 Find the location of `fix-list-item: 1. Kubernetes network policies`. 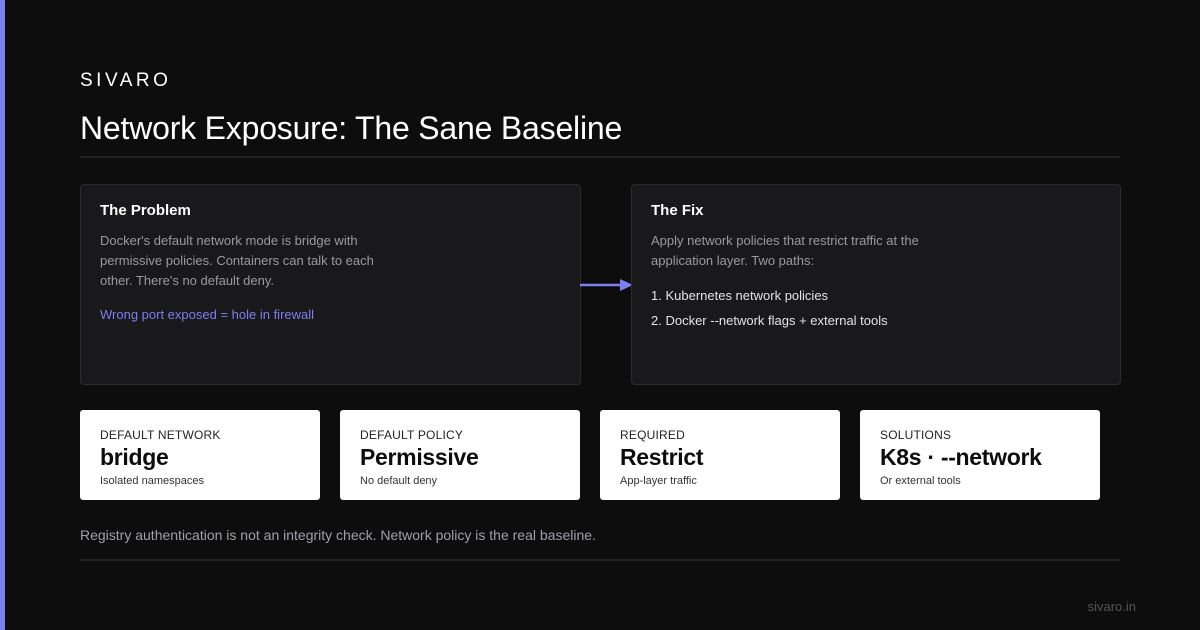

fix-list-item: 1. Kubernetes network policies is located at coordinates (740, 295).